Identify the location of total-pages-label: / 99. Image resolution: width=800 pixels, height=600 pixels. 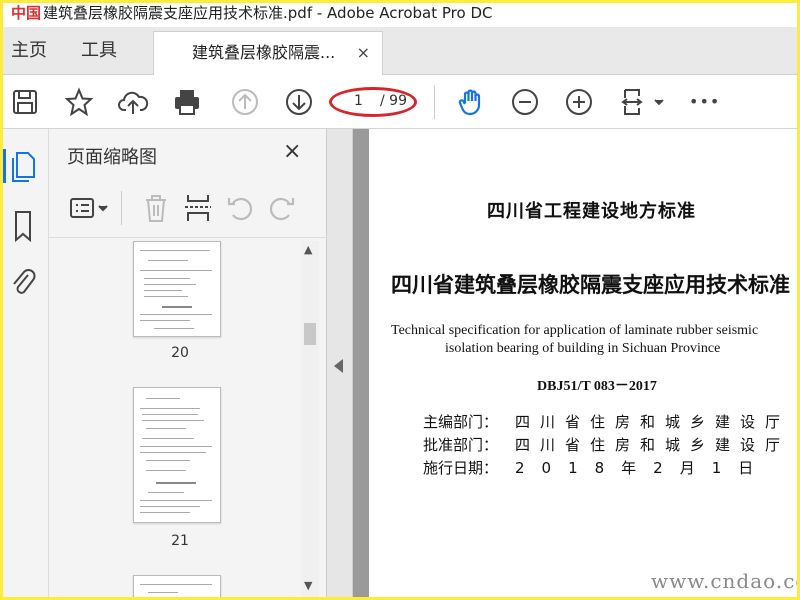
(393, 101).